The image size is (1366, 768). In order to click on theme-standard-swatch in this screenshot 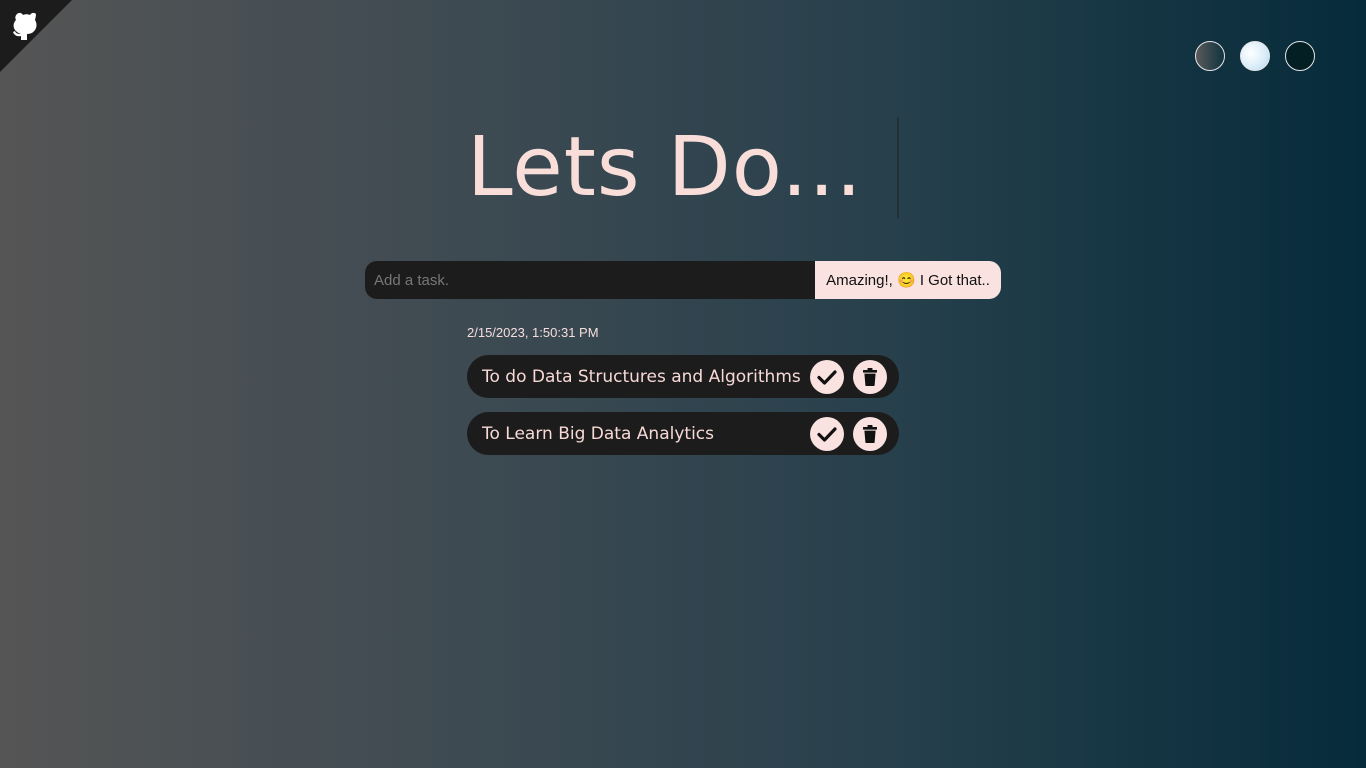, I will do `click(1210, 56)`.